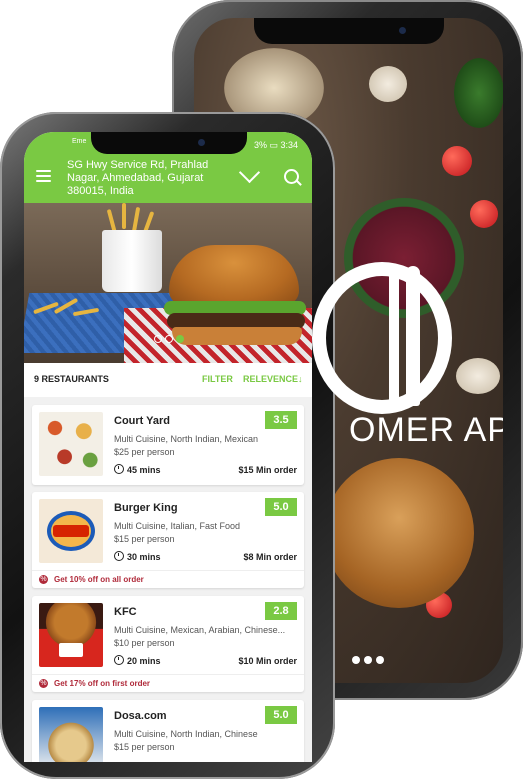  What do you see at coordinates (217, 379) in the screenshot?
I see `filter-button: FILTER` at bounding box center [217, 379].